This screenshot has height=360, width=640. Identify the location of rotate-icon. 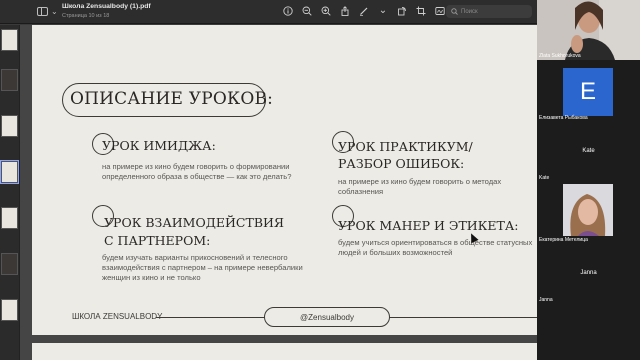
(402, 11).